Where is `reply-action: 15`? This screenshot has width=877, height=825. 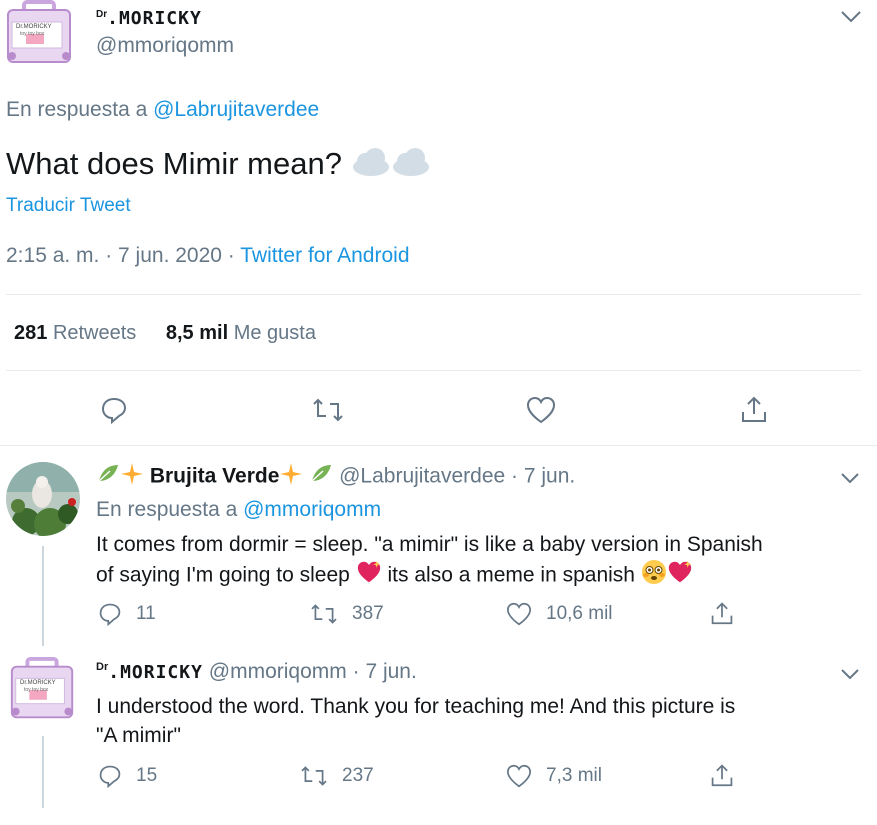
reply-action: 15 is located at coordinates (127, 776).